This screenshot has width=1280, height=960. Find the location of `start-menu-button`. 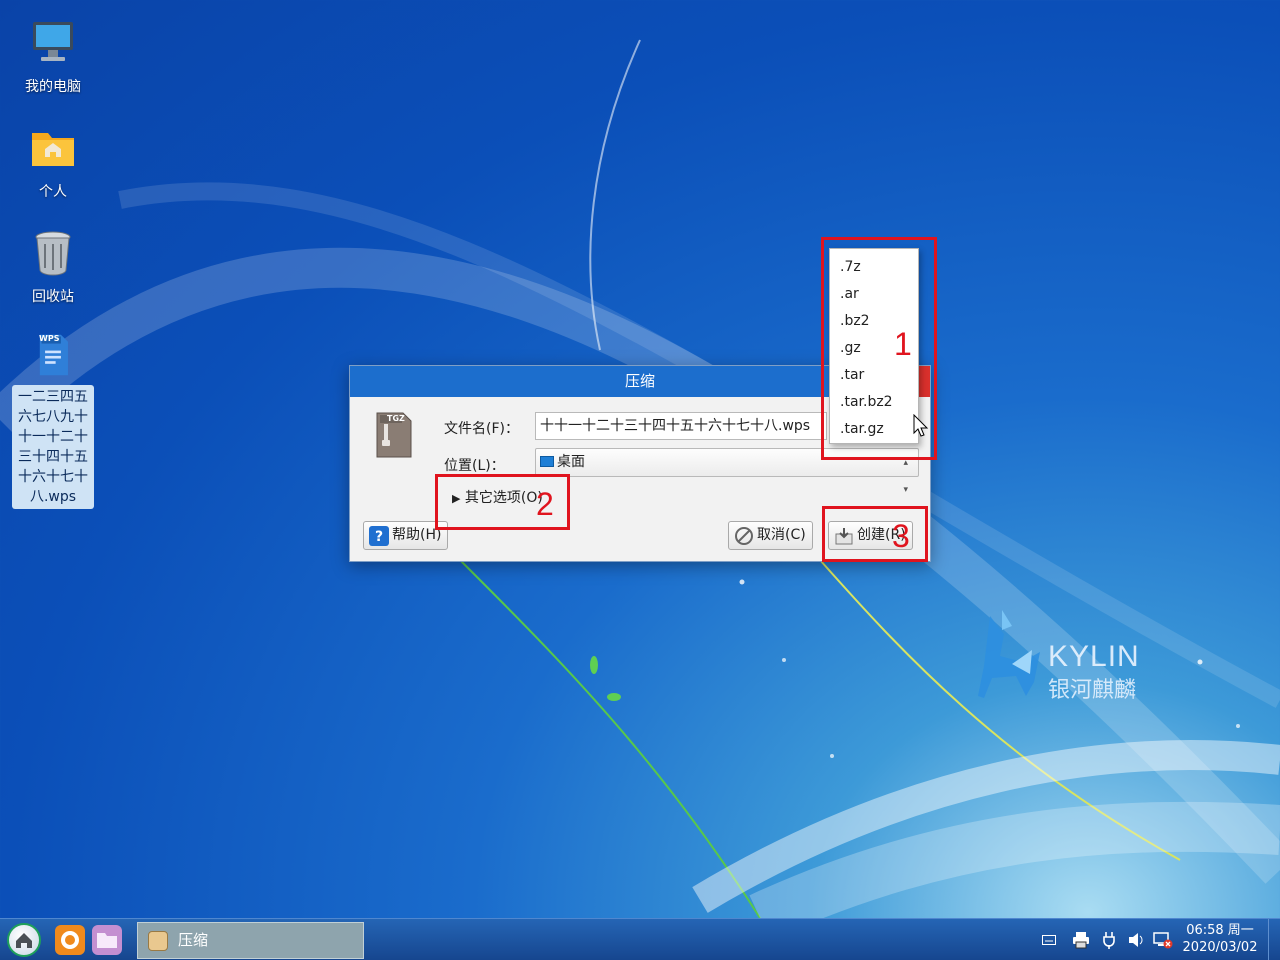

start-menu-button is located at coordinates (24, 940).